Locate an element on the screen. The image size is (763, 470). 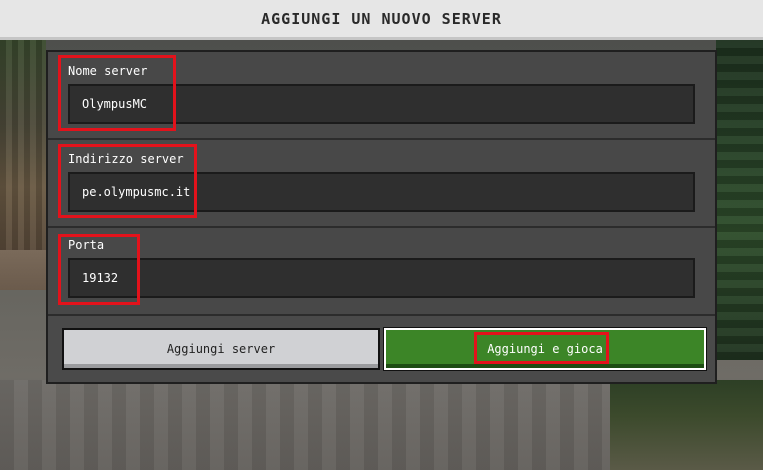
page-title: AGGIUNGI UN NUOVO SERVER is located at coordinates (381, 18).